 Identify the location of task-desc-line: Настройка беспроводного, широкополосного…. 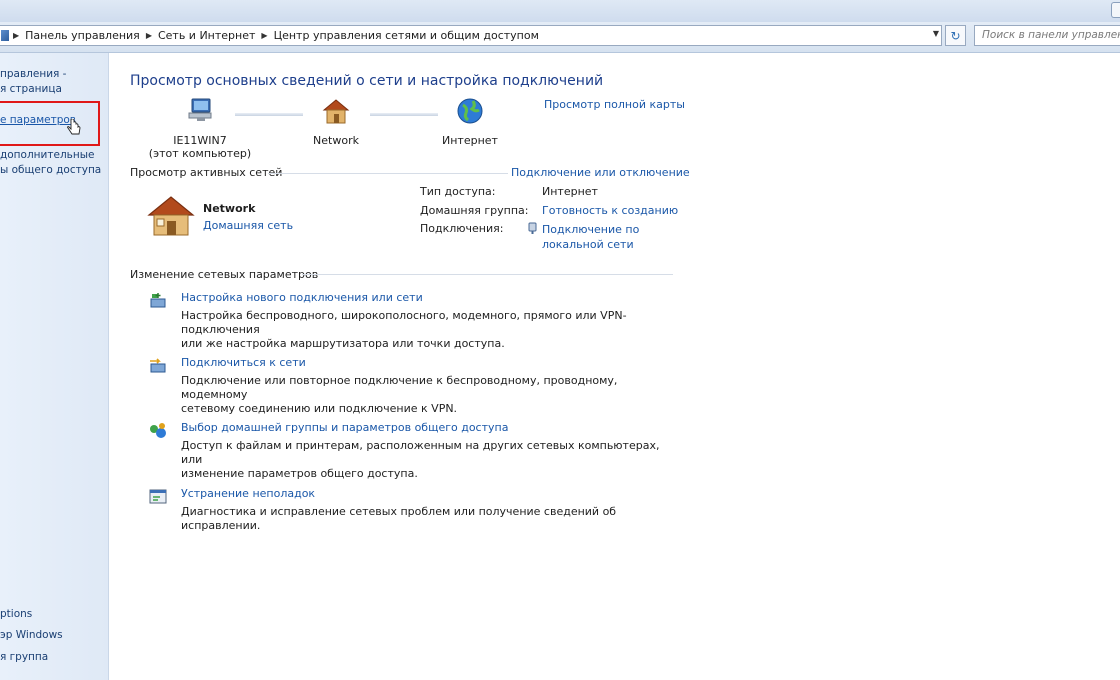
(404, 322).